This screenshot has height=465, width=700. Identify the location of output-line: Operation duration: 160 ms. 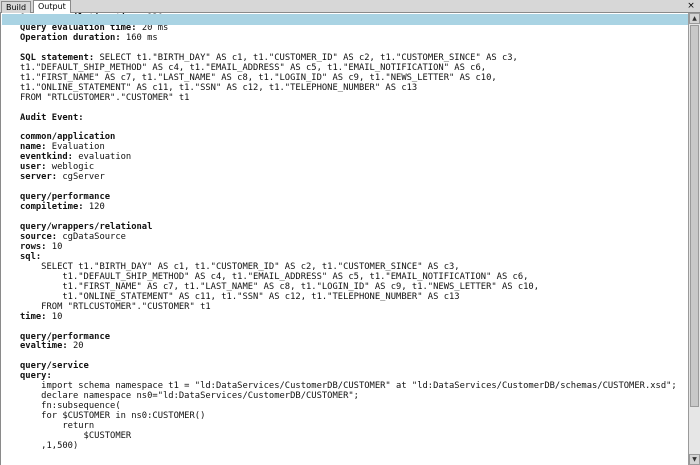
(89, 37).